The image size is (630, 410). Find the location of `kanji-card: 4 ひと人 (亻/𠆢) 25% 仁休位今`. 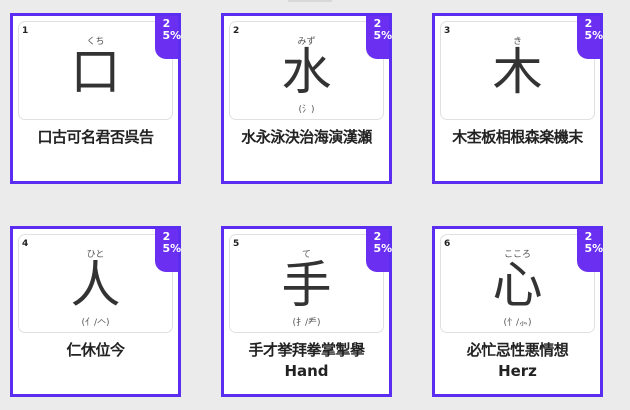

kanji-card: 4 ひと人 (亻/𠆢) 25% 仁休位今 is located at coordinates (95, 311).